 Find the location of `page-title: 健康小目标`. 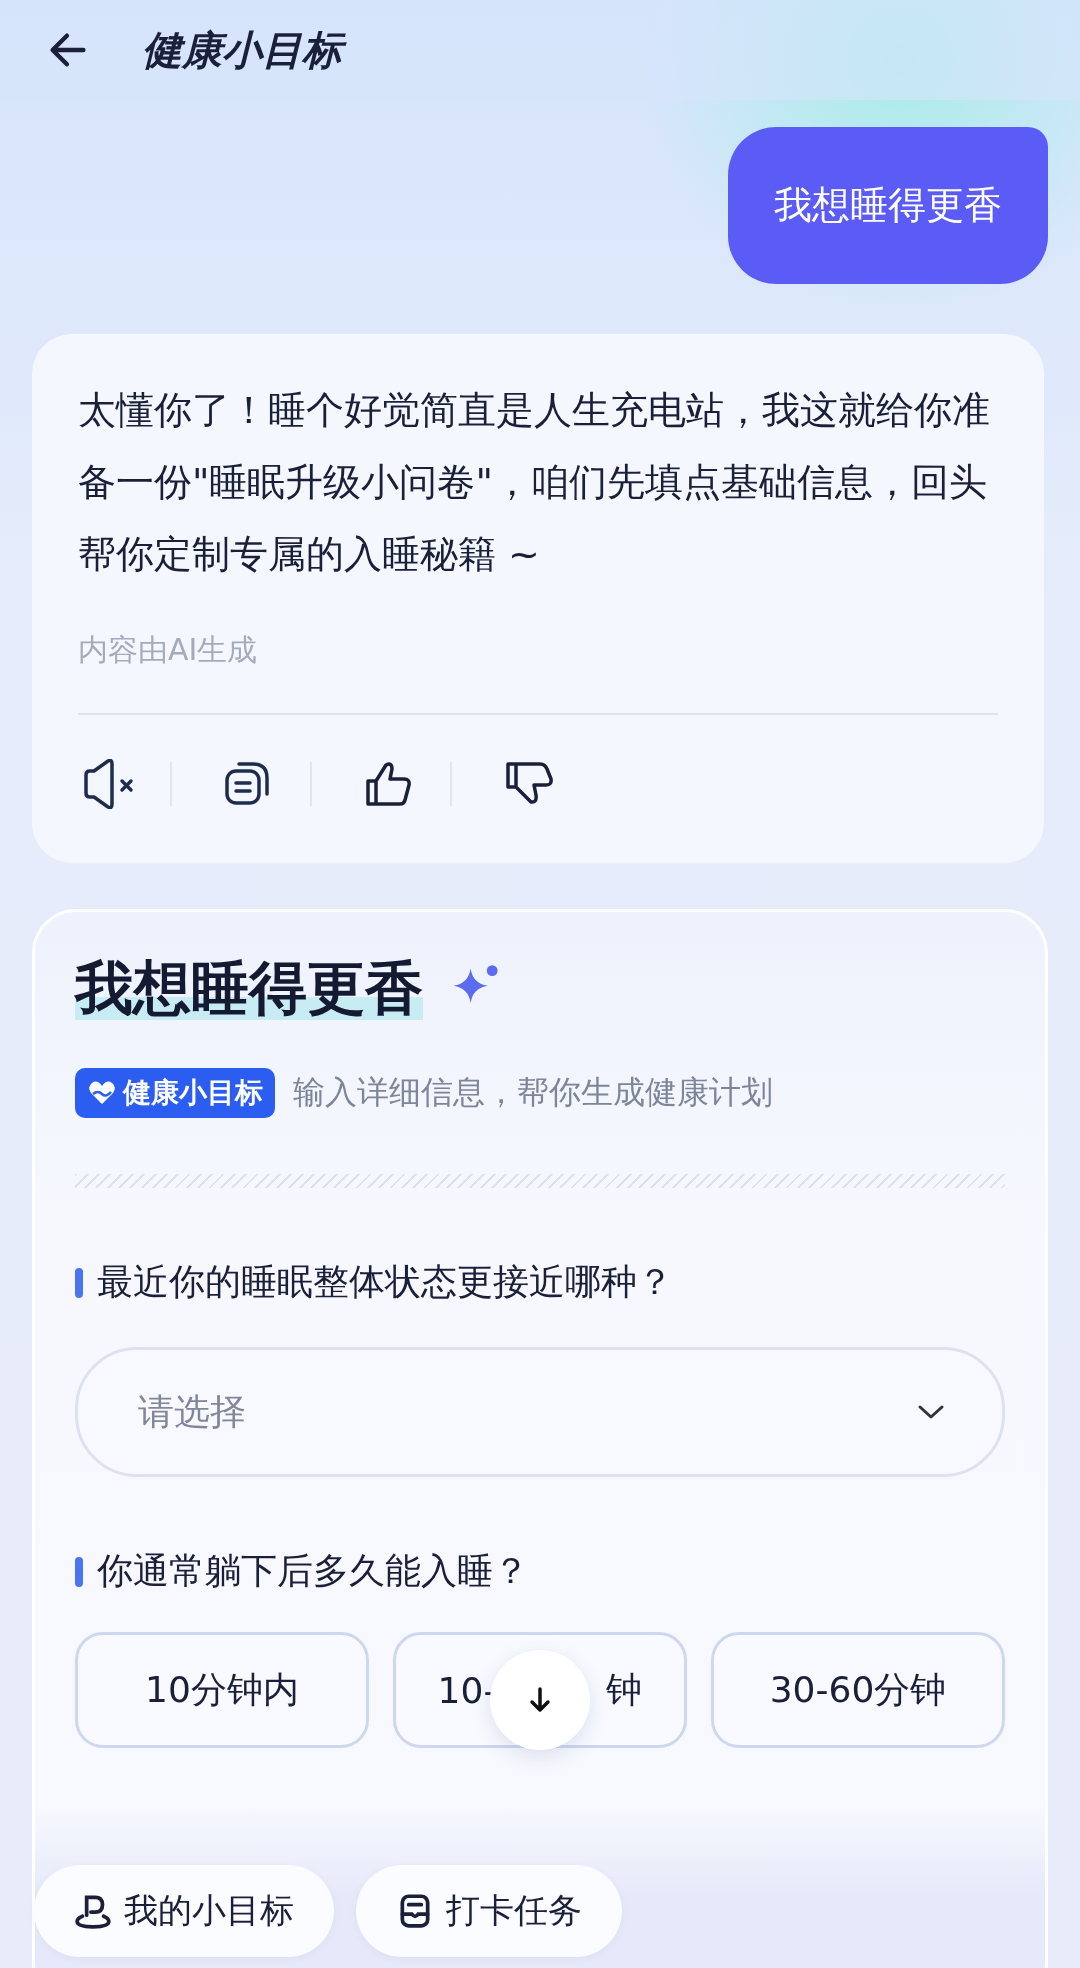

page-title: 健康小目标 is located at coordinates (245, 50).